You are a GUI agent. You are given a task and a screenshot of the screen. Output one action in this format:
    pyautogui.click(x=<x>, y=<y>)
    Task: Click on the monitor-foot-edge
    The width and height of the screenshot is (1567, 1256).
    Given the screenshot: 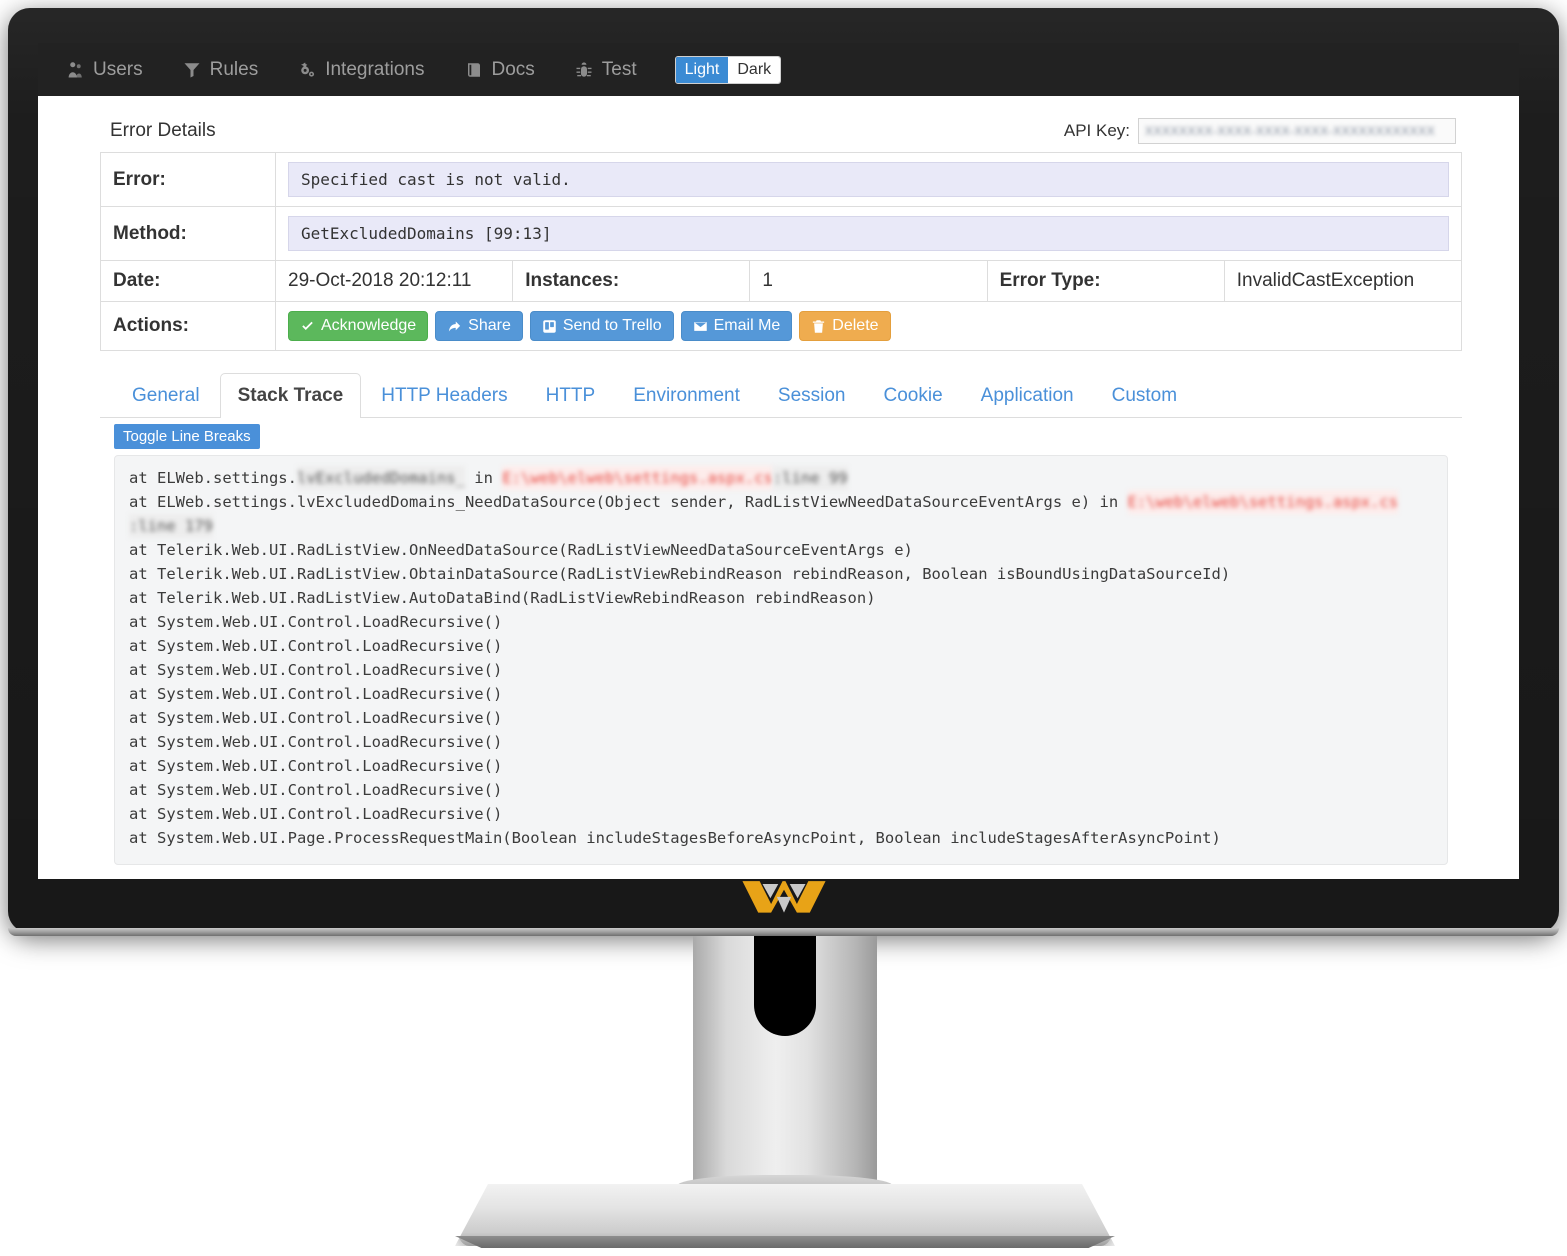 What is the action you would take?
    pyautogui.click(x=783, y=932)
    